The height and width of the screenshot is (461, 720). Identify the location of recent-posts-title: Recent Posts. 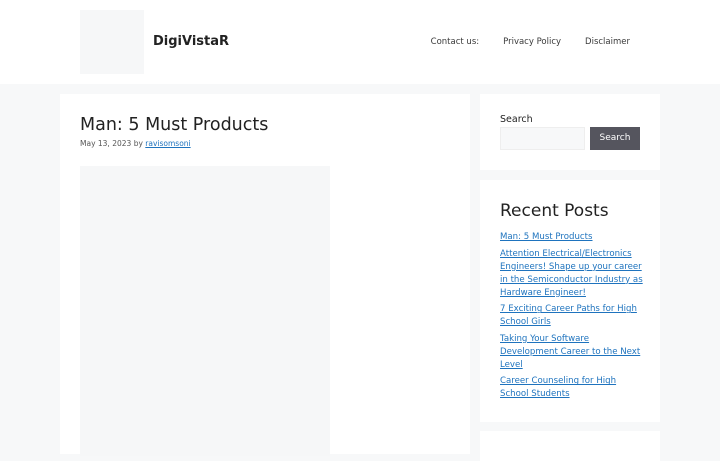
(554, 211).